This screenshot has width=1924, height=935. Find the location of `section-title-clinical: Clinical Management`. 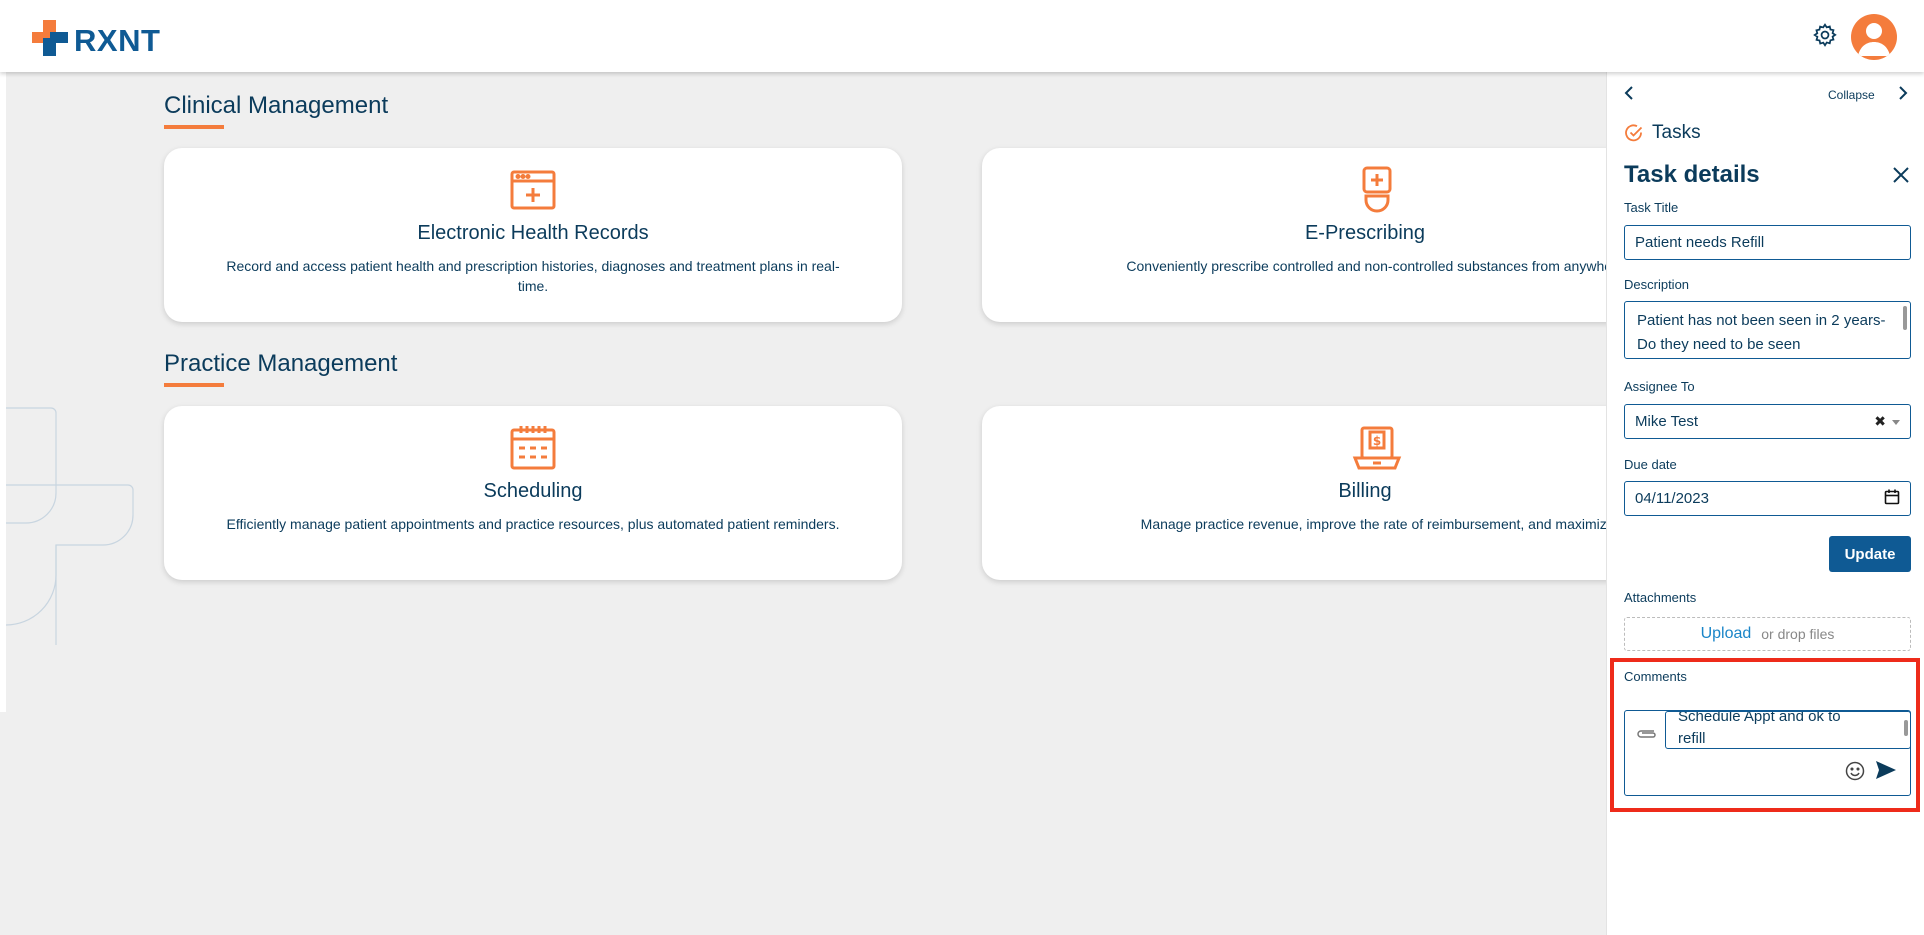

section-title-clinical: Clinical Management is located at coordinates (276, 105).